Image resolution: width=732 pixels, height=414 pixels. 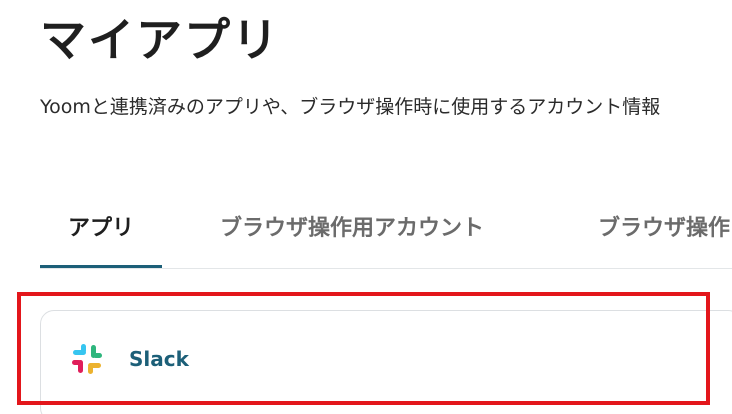 What do you see at coordinates (352, 226) in the screenshot?
I see `tab-browser-accounts: ブラウザ操作用アカウント` at bounding box center [352, 226].